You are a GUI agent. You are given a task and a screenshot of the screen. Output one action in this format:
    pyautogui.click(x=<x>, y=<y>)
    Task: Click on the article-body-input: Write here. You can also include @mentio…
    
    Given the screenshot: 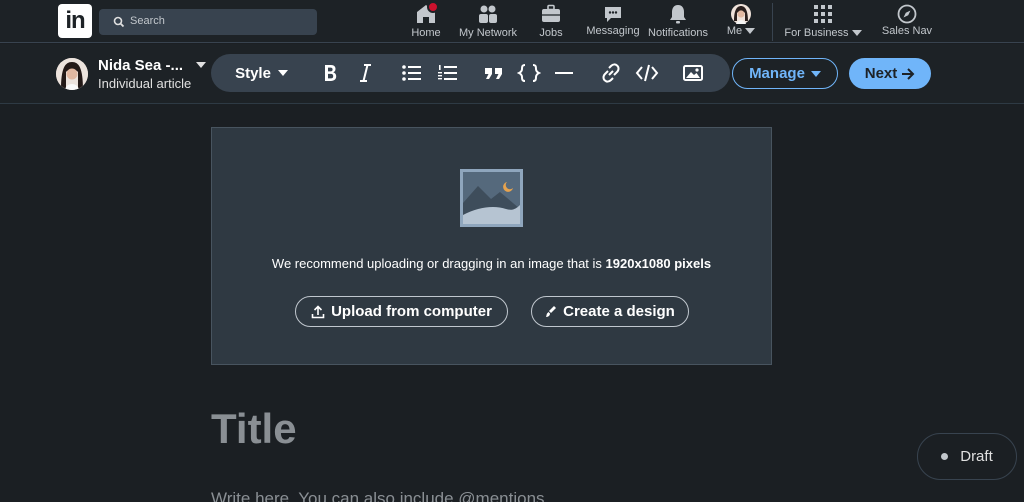 What is the action you would take?
    pyautogui.click(x=380, y=495)
    